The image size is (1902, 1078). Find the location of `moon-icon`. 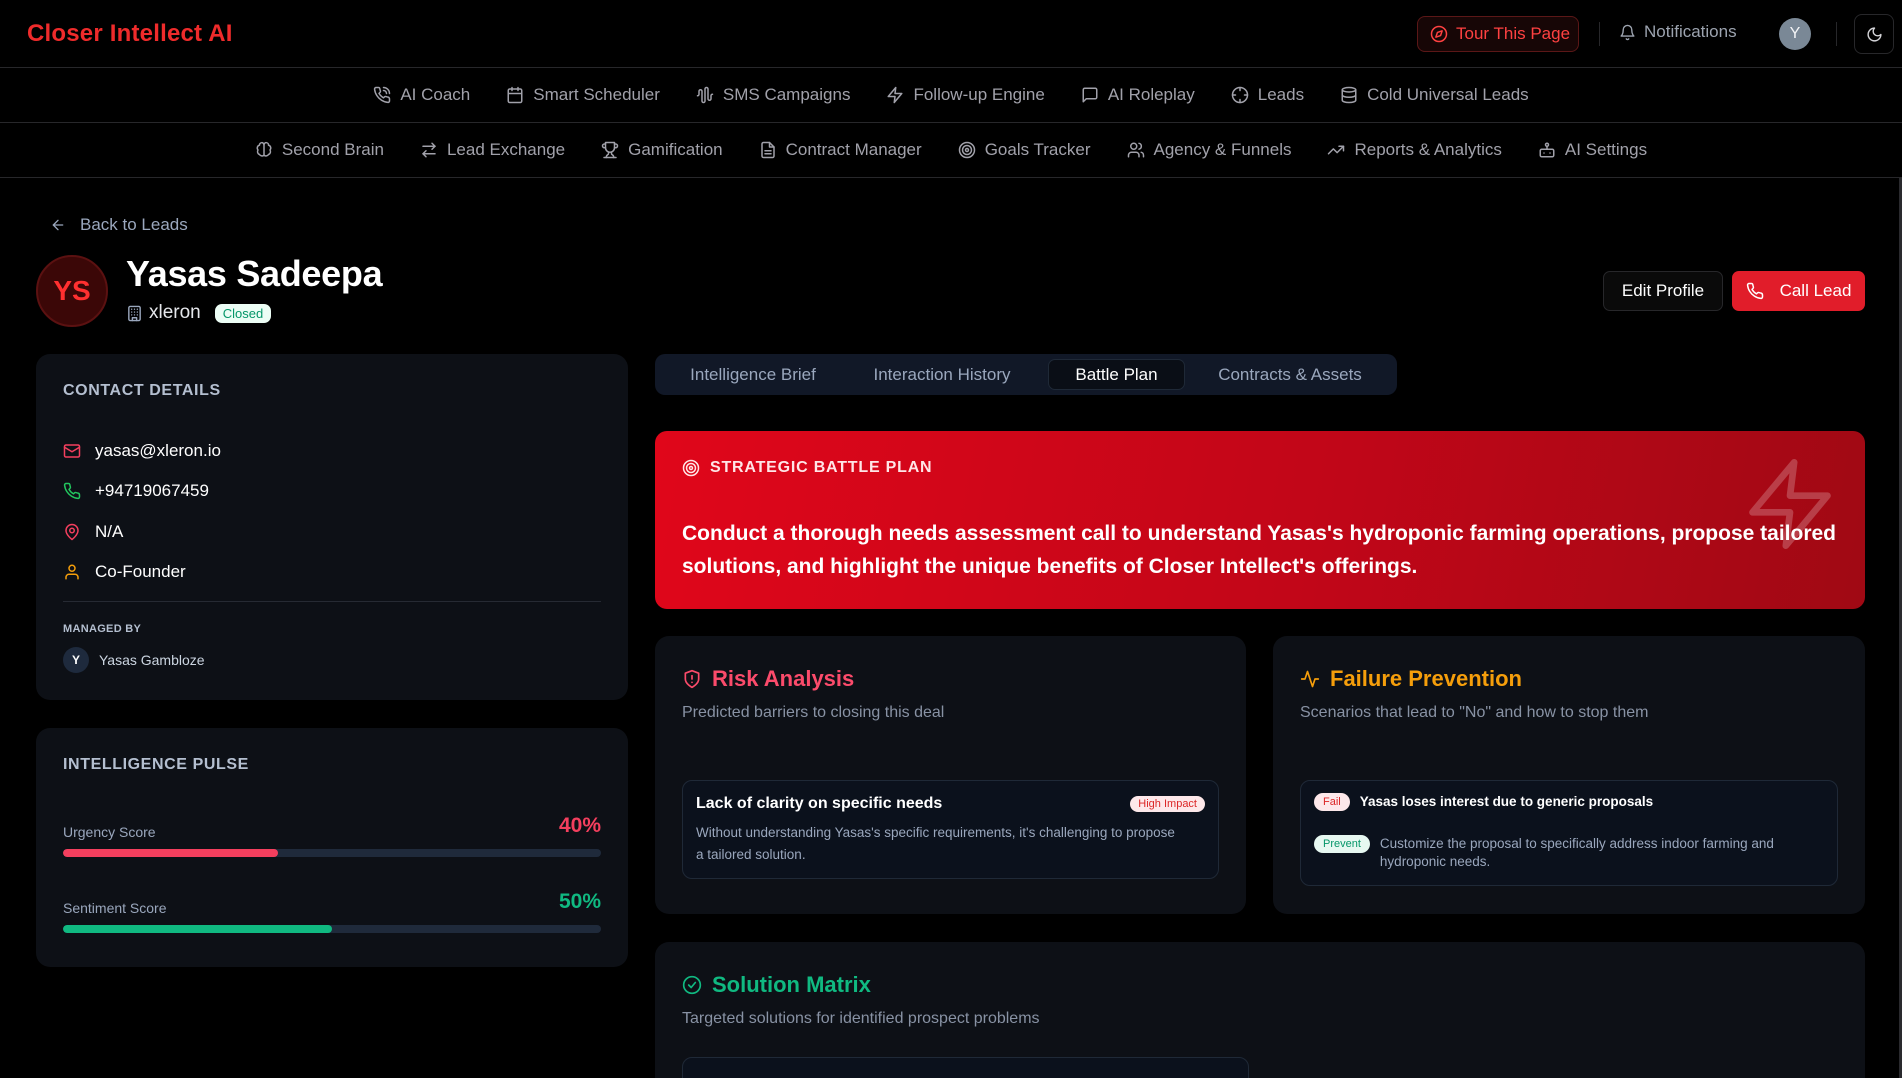

moon-icon is located at coordinates (1874, 34).